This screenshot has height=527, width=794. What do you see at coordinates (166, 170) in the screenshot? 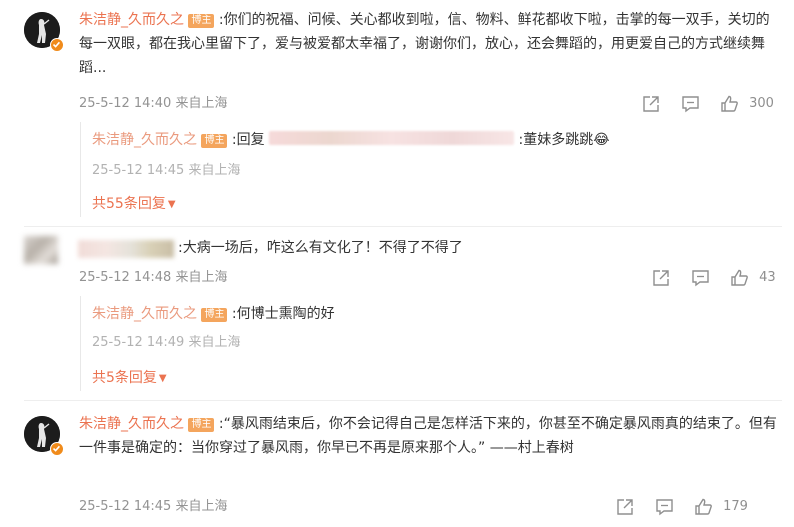
I see `reply-meta: 25-5-12 14:45 来自上海` at bounding box center [166, 170].